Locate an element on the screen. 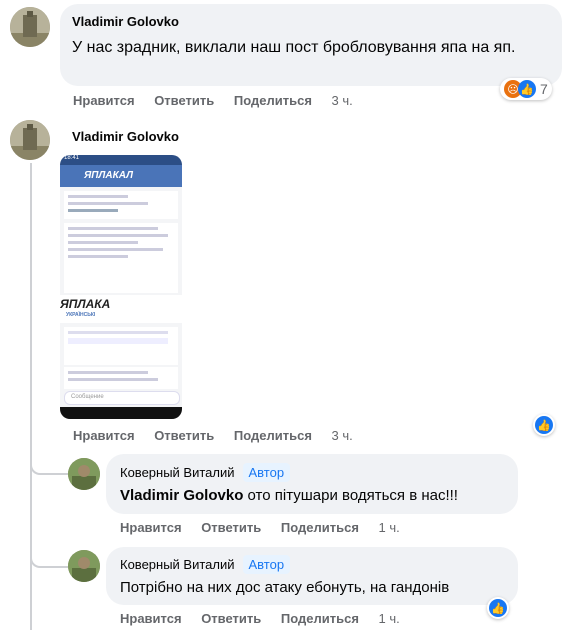  phone-reactions is located at coordinates (121, 346).